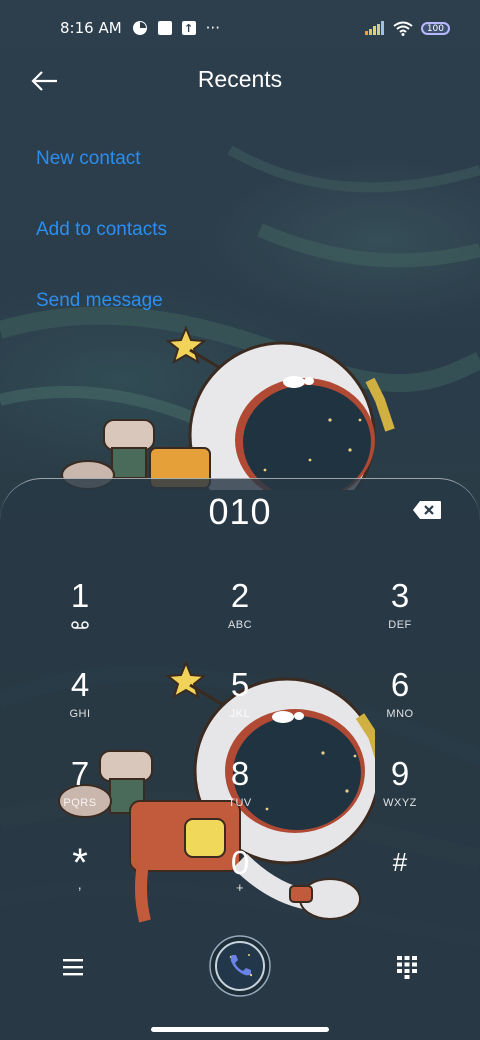  What do you see at coordinates (80, 795) in the screenshot?
I see `key-7: 7 PQRS` at bounding box center [80, 795].